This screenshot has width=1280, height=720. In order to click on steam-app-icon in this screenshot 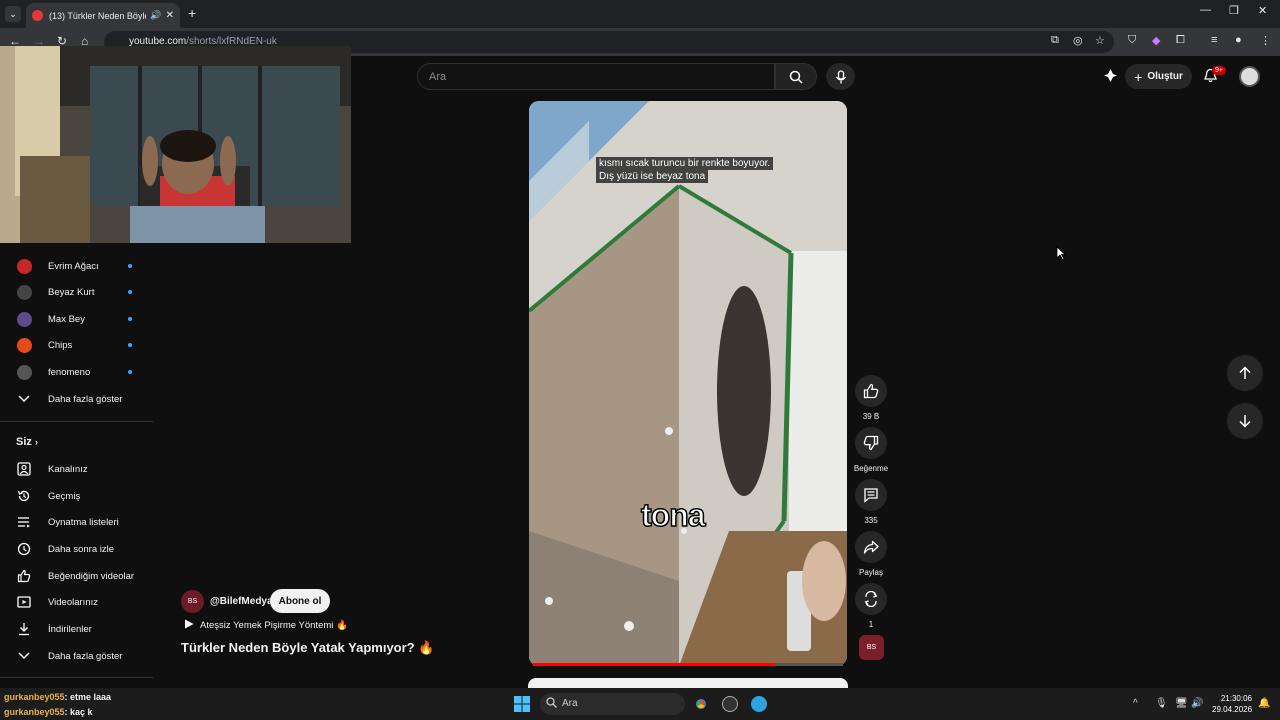, I will do `click(730, 704)`.